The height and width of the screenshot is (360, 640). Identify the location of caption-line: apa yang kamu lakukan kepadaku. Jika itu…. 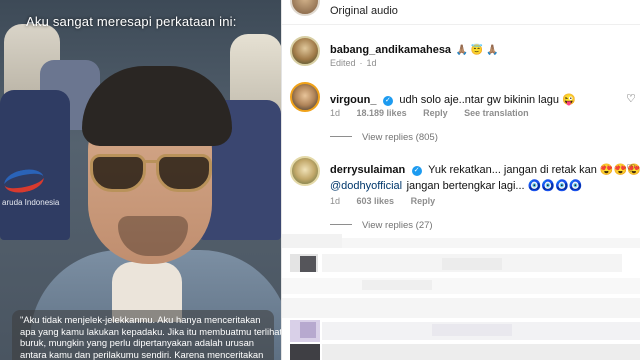
(150, 331).